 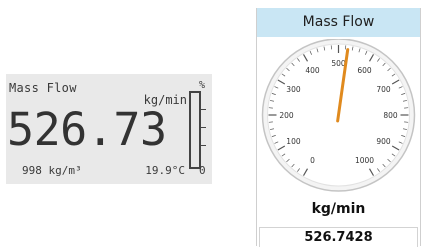 What do you see at coordinates (364, 160) in the screenshot?
I see `gauge-scale-label: 1000` at bounding box center [364, 160].